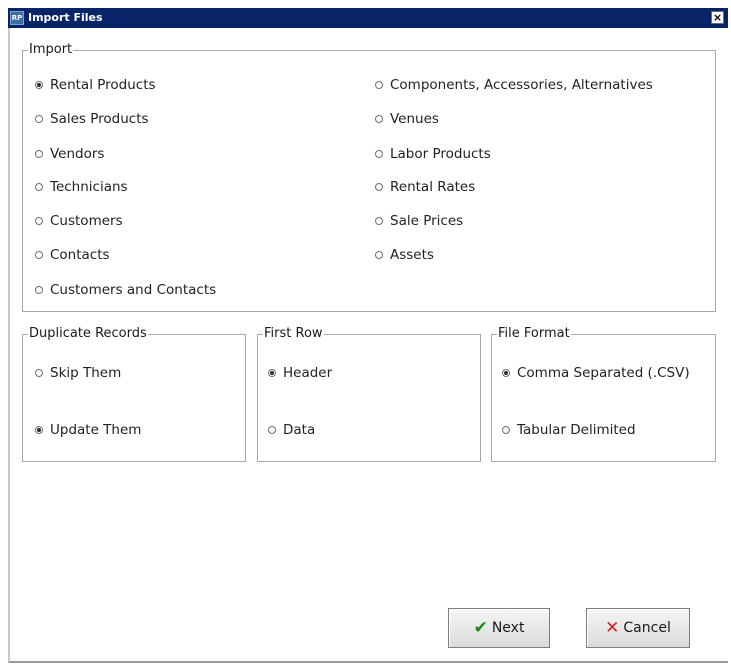 This screenshot has width=731, height=671. Describe the element at coordinates (77, 154) in the screenshot. I see `radio-label: Vendors` at that location.